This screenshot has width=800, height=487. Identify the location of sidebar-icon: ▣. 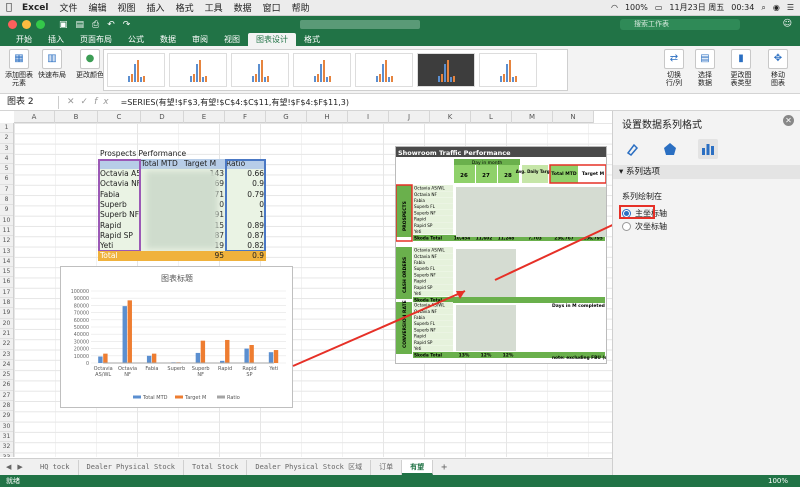
(63, 25).